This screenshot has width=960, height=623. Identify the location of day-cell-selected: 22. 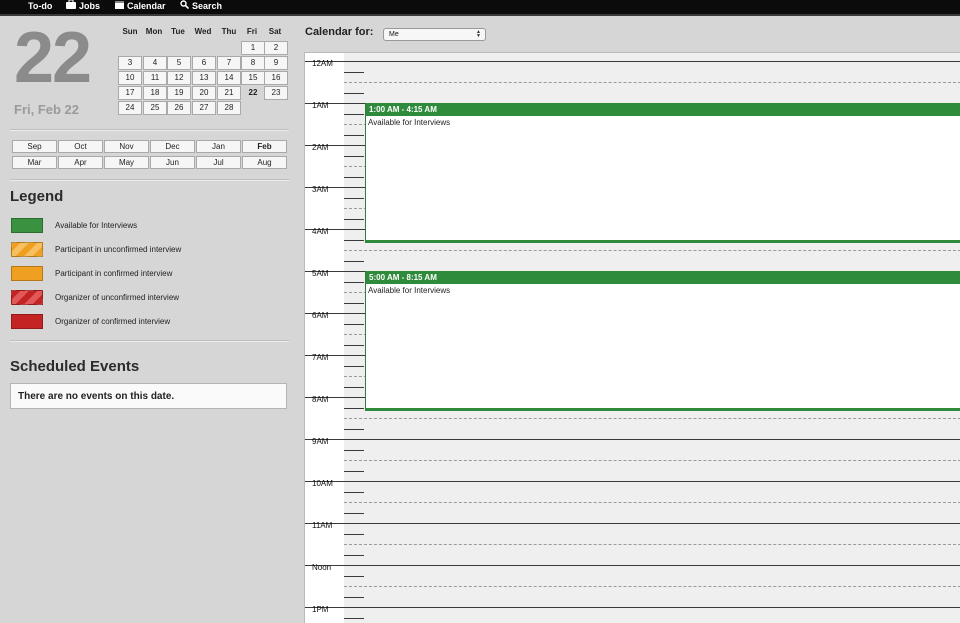
(253, 93).